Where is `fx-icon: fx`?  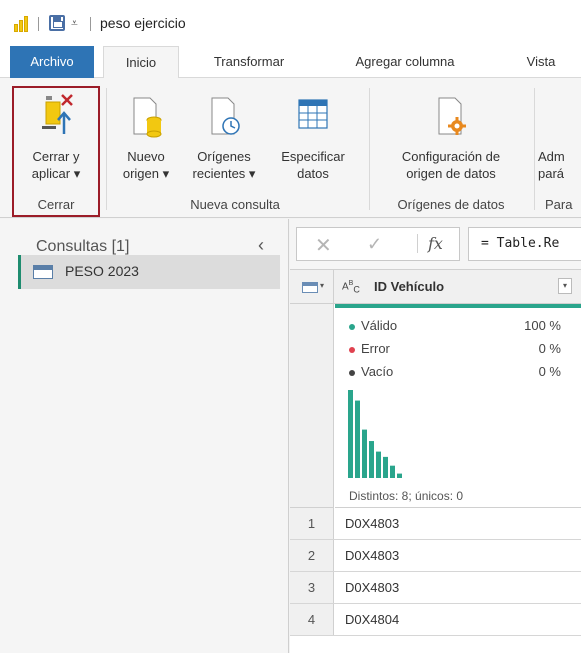
fx-icon: fx is located at coordinates (430, 243).